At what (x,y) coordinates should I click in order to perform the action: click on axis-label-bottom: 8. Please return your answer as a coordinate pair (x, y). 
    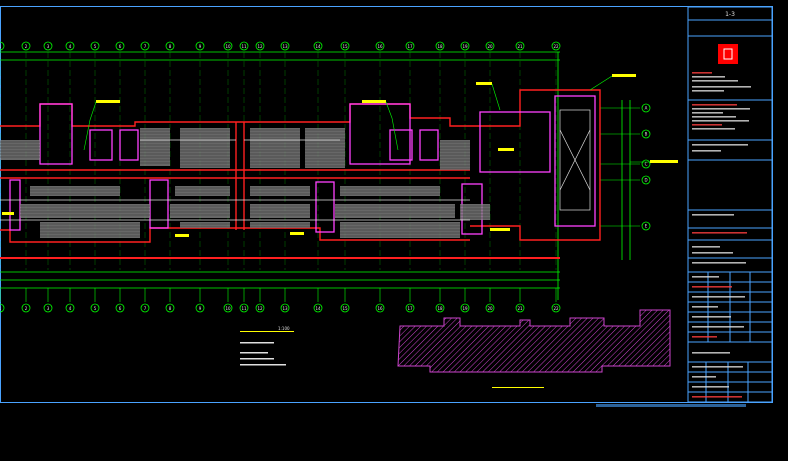
    Looking at the image, I should click on (170, 308).